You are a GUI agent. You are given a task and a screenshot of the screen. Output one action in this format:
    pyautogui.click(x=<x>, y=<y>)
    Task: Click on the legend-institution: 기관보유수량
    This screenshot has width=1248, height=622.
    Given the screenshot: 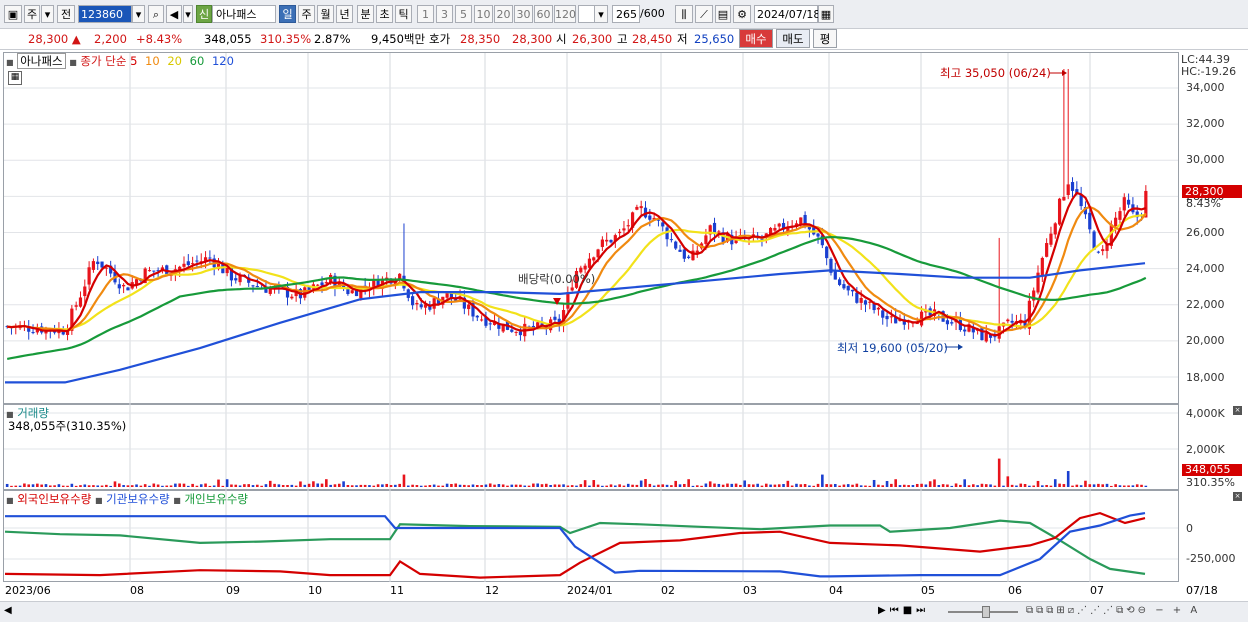 What is the action you would take?
    pyautogui.click(x=137, y=499)
    